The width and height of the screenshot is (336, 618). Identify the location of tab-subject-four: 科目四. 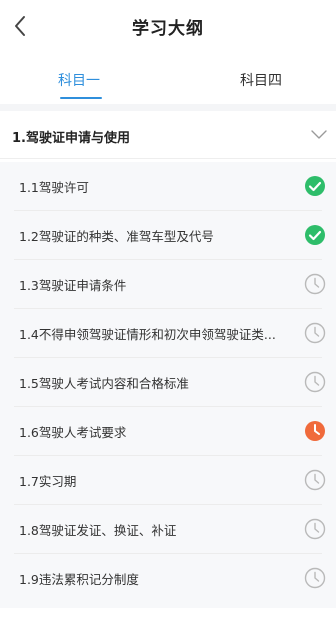
(261, 80).